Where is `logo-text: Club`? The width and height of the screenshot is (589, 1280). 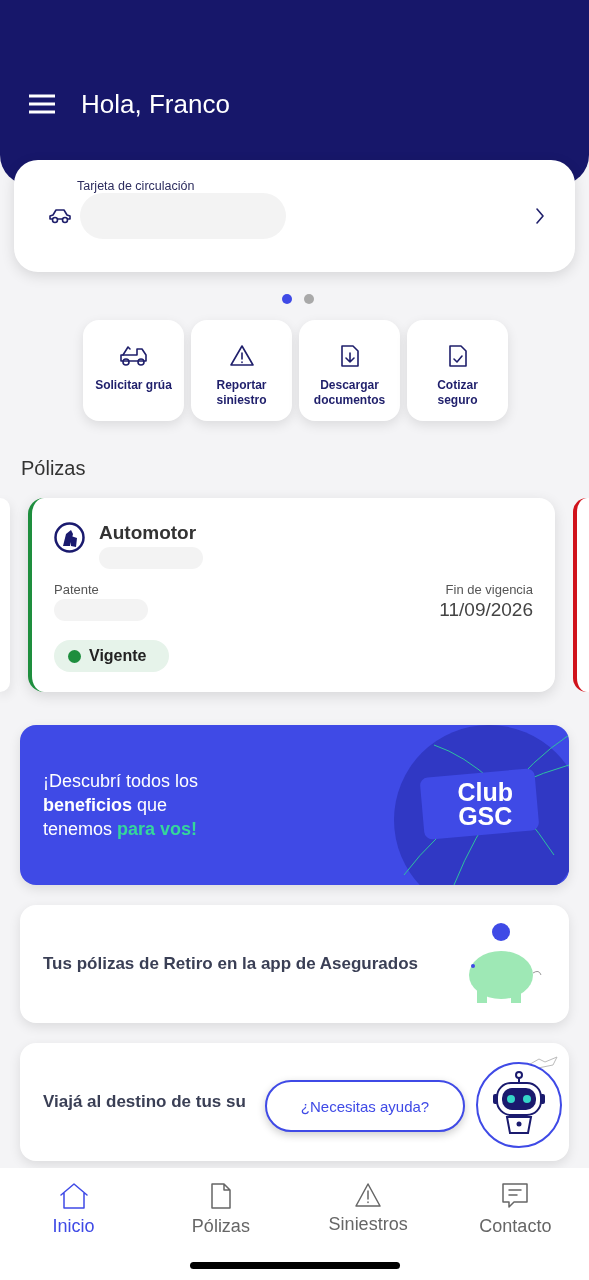
logo-text: Club is located at coordinates (485, 792).